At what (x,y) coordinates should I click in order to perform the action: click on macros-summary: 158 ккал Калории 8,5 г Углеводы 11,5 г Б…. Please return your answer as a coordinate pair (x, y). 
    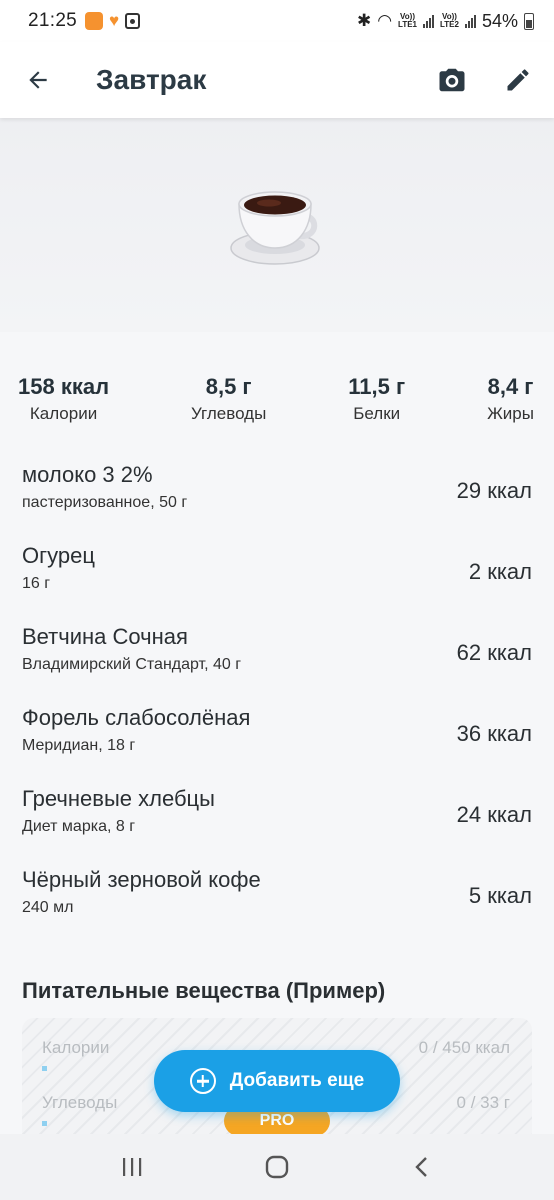
    Looking at the image, I should click on (277, 399).